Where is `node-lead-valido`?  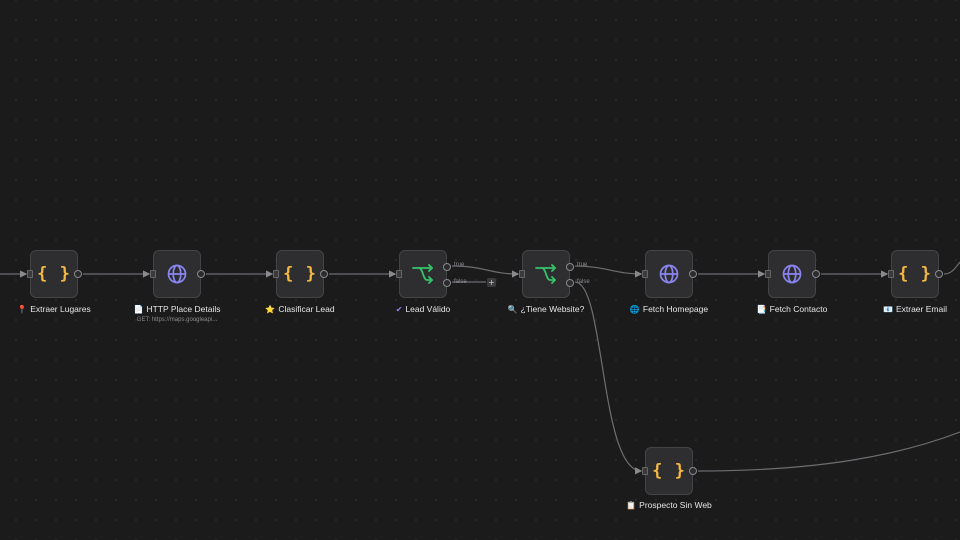 node-lead-valido is located at coordinates (423, 274).